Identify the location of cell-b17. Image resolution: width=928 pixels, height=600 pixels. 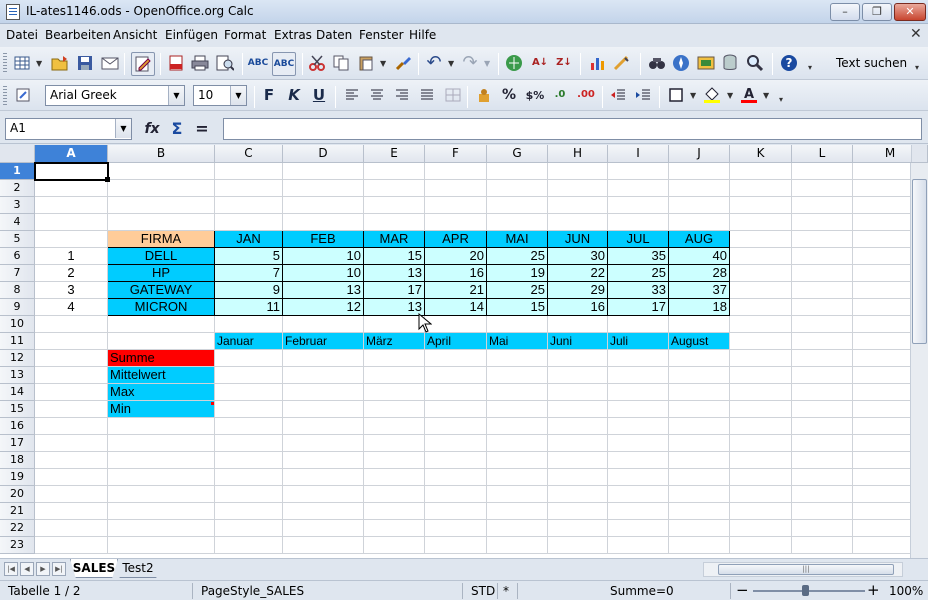
(161, 443).